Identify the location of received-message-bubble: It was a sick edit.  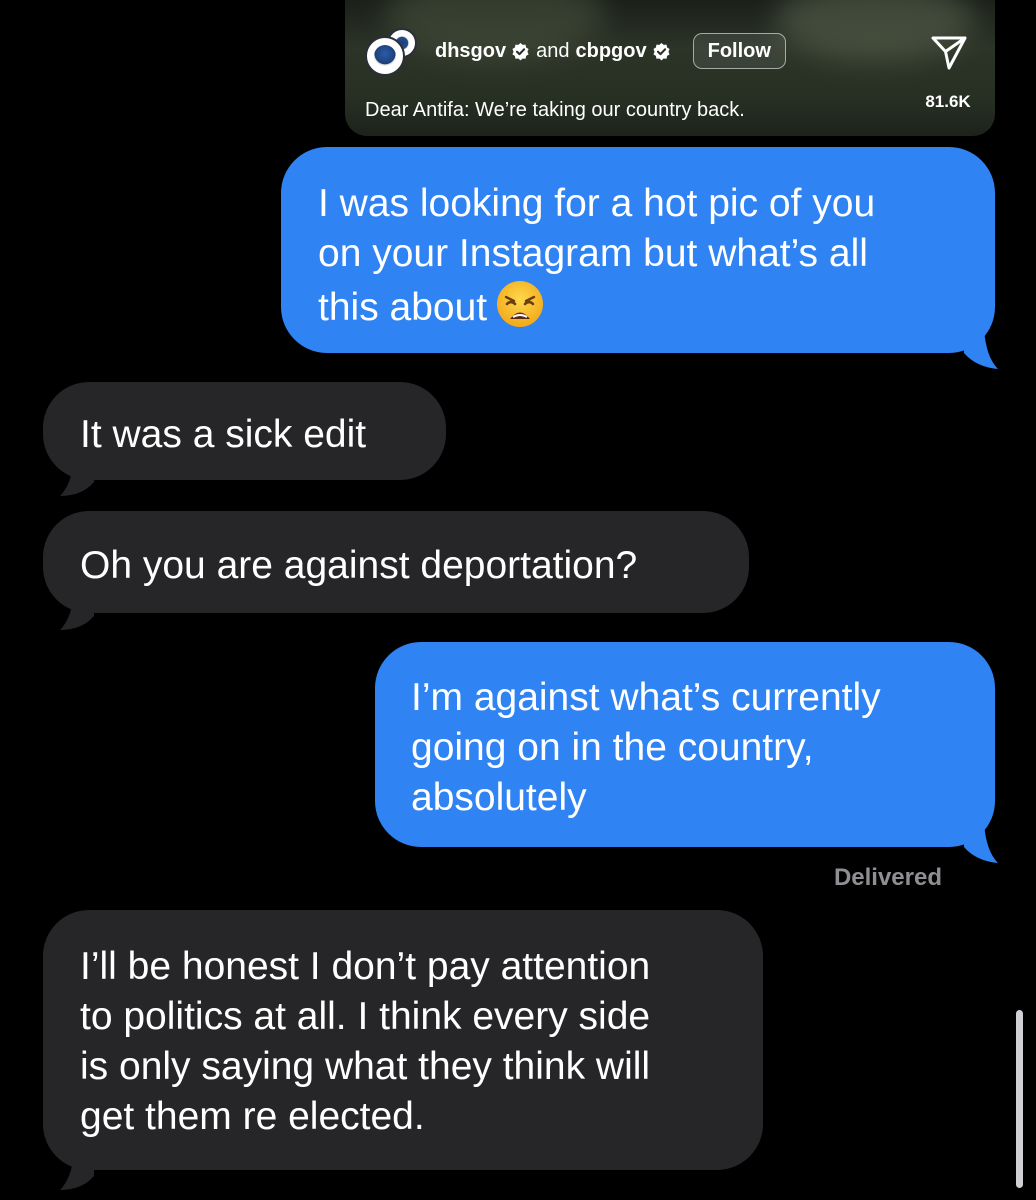
(244, 431).